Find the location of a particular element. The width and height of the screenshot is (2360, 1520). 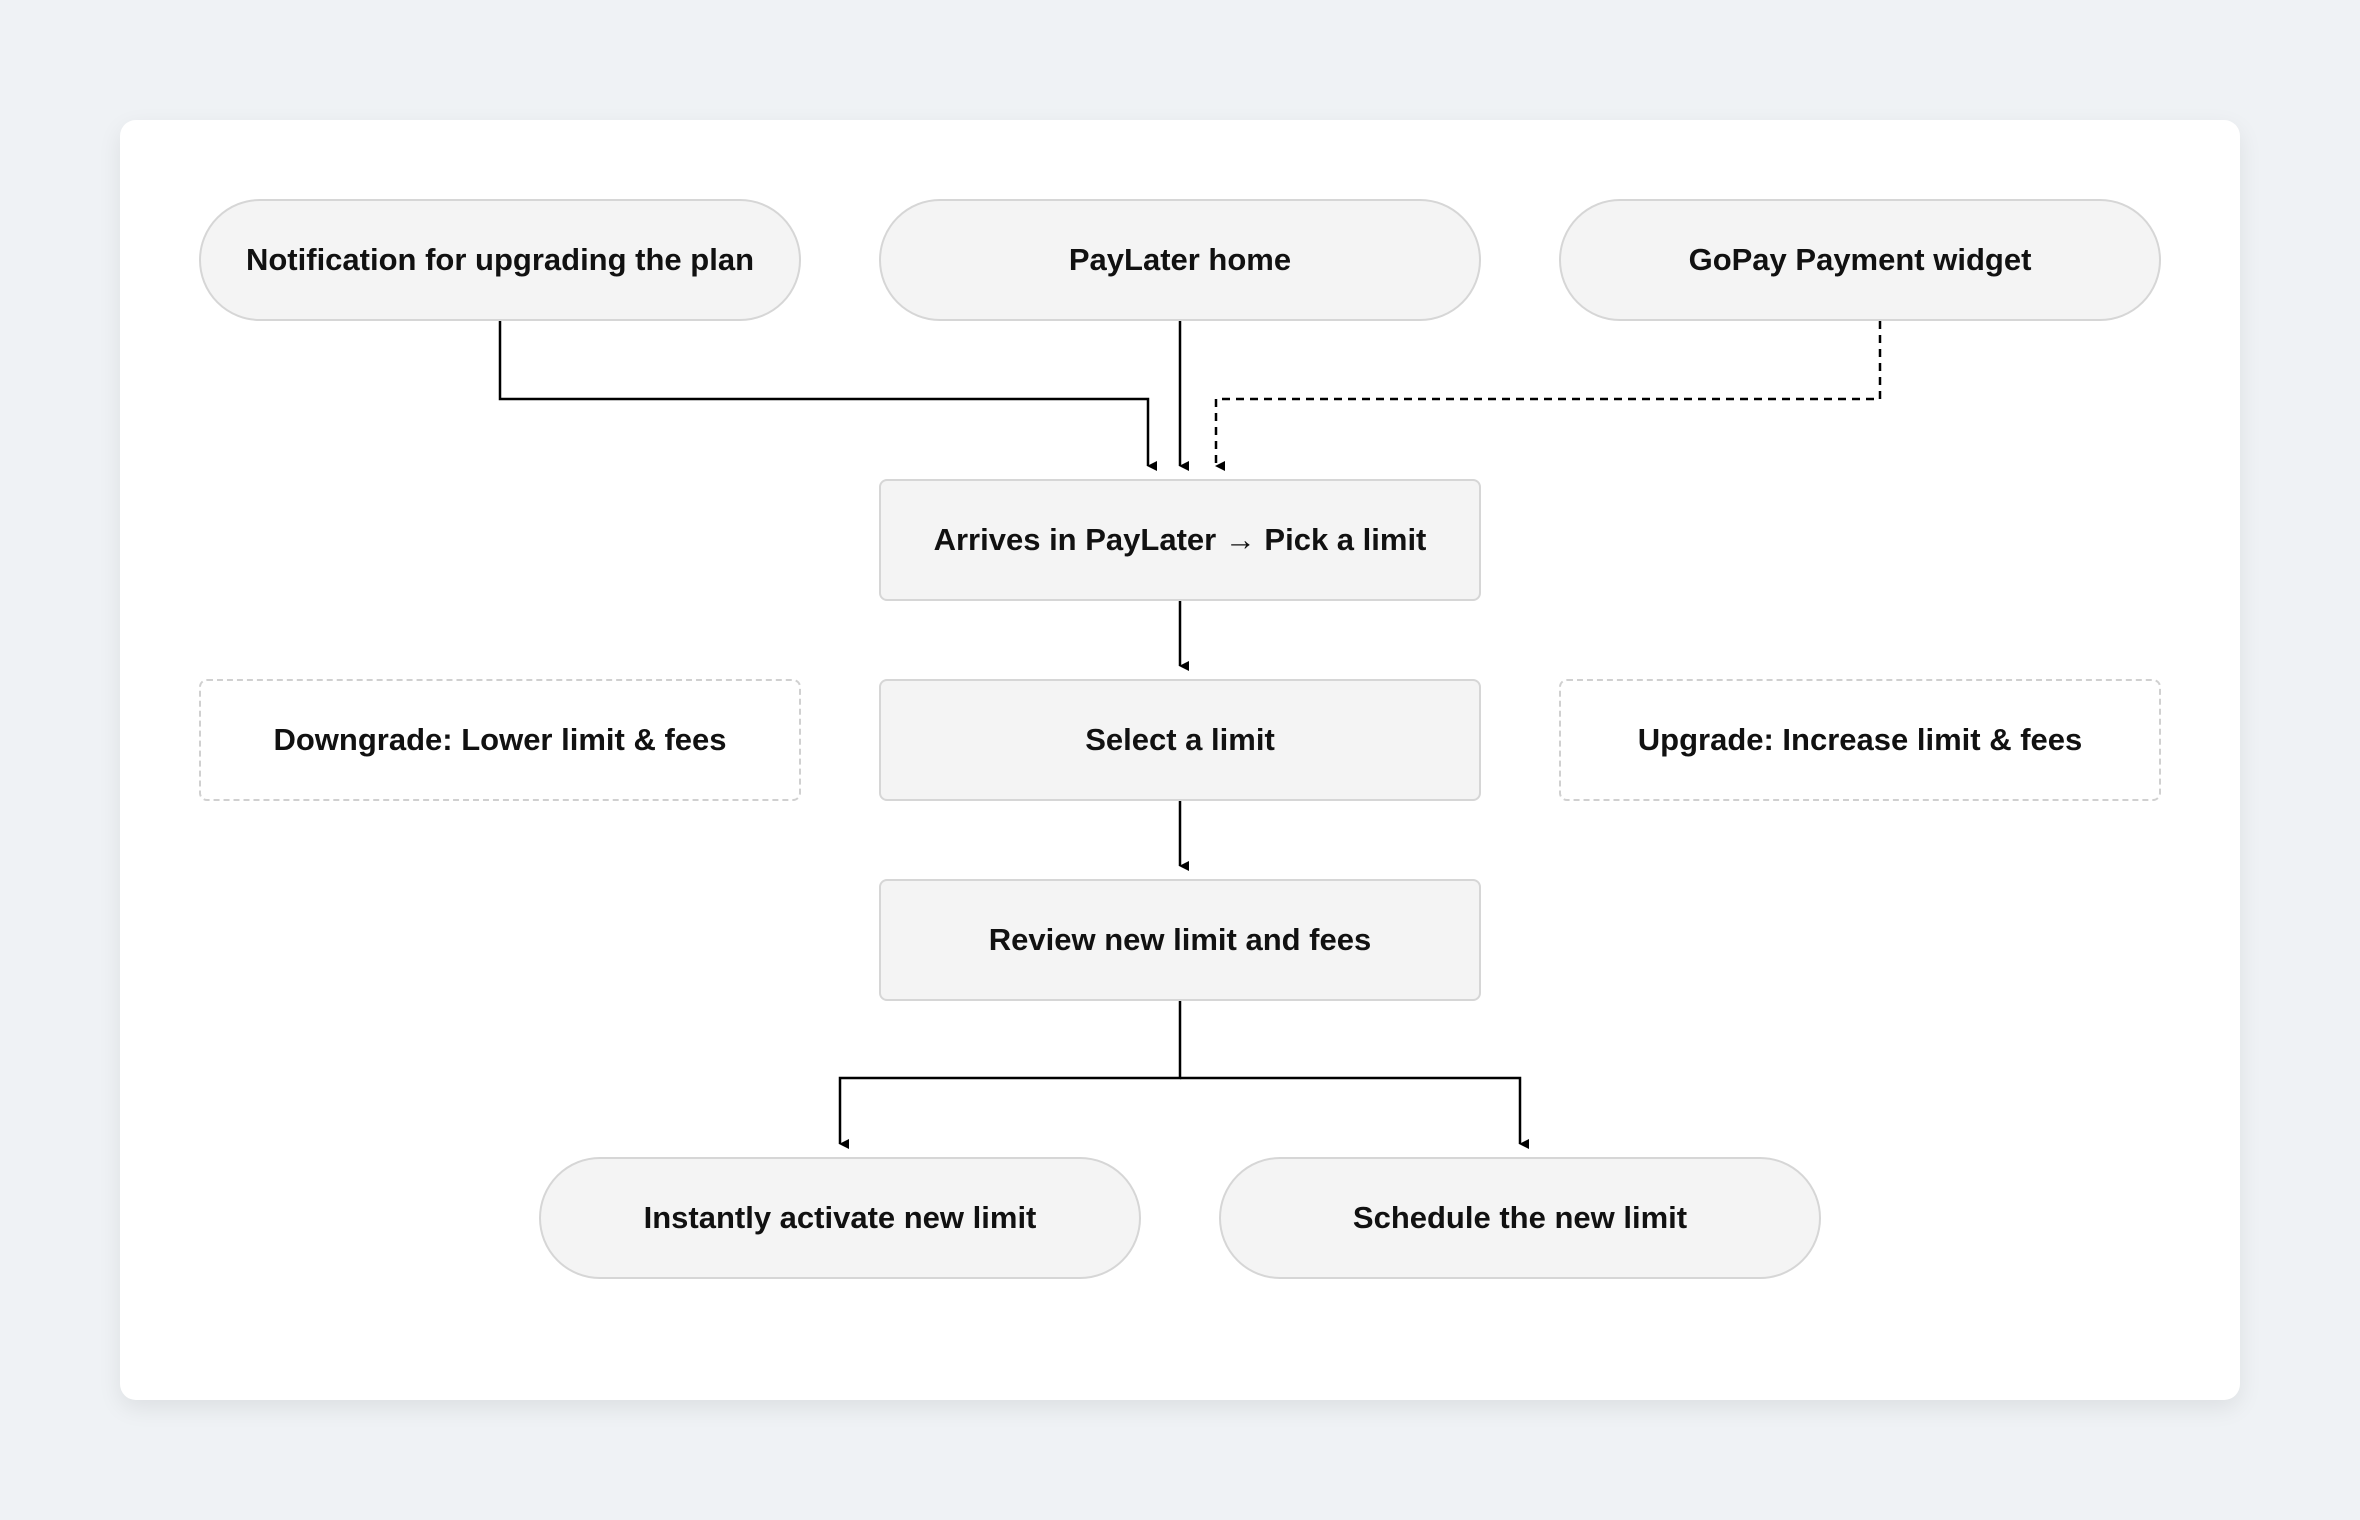

node-label: Downgrade: Lower limit & fees is located at coordinates (500, 739).